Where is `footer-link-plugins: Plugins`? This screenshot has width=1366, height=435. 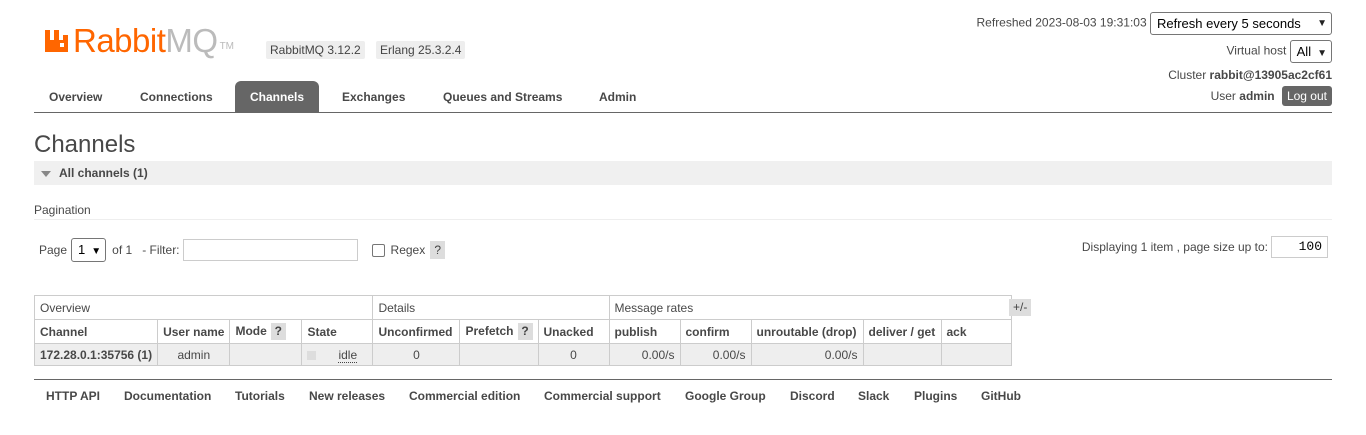 footer-link-plugins: Plugins is located at coordinates (935, 396).